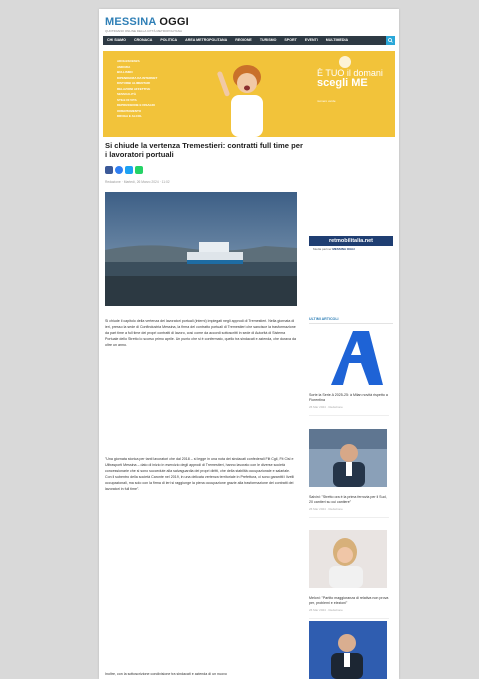  Describe the element at coordinates (337, 40) in the screenshot. I see `nav-item-multimedia: MULTIMEDIA` at that location.